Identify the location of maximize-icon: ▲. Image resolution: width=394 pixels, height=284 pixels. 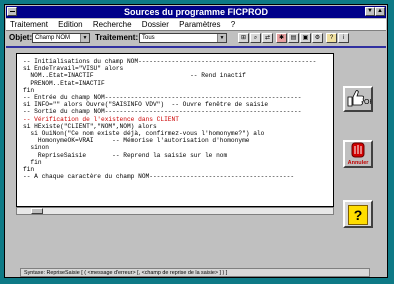
(380, 11).